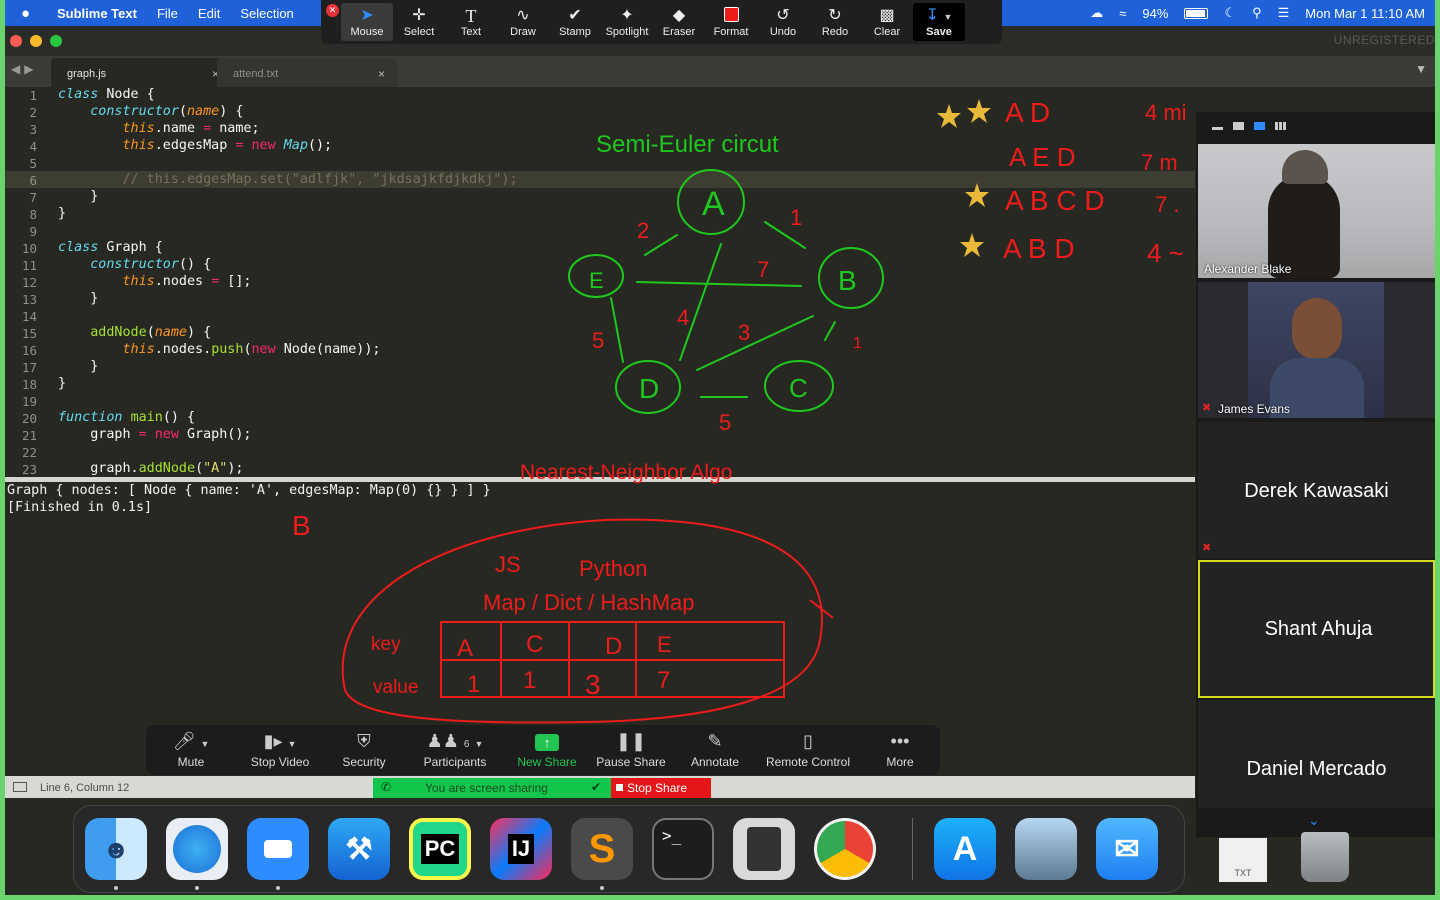 The height and width of the screenshot is (900, 1440). I want to click on speaker-view-icon, so click(1238, 126).